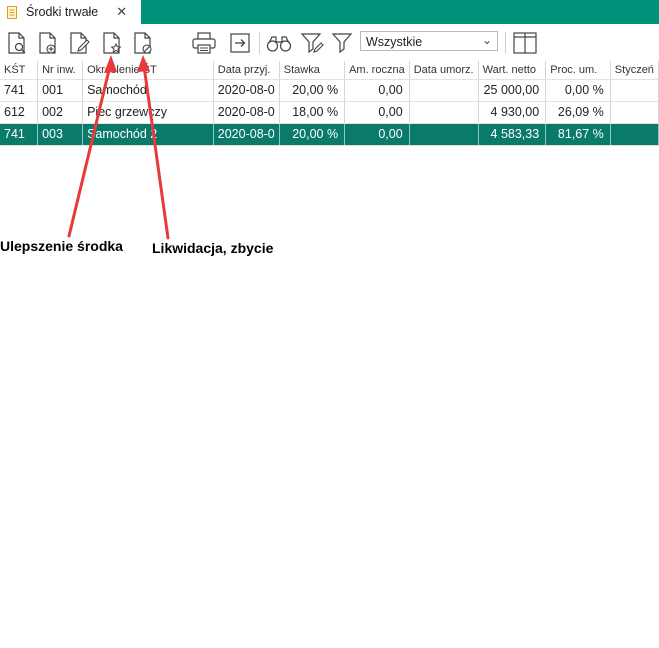  I want to click on printer-icon, so click(204, 43).